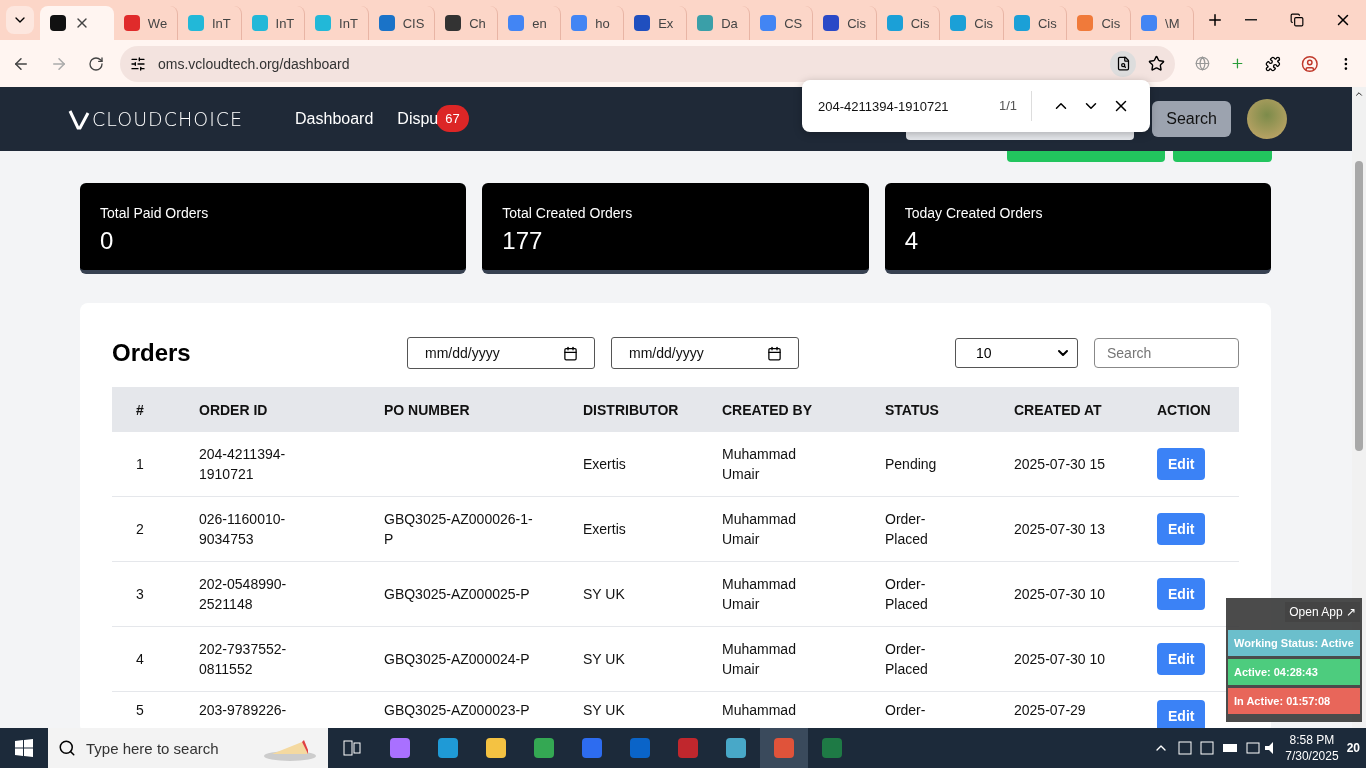 The height and width of the screenshot is (768, 1366). What do you see at coordinates (140, 594) in the screenshot?
I see `table-cell-text: 3` at bounding box center [140, 594].